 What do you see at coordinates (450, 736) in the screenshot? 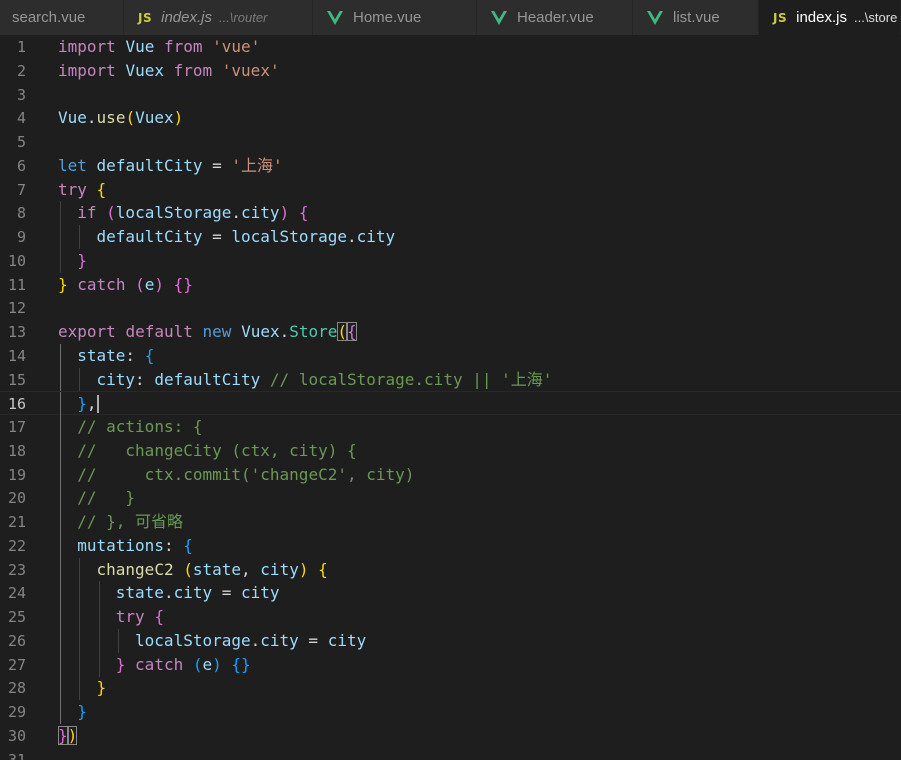
I see `code-line: 30})` at bounding box center [450, 736].